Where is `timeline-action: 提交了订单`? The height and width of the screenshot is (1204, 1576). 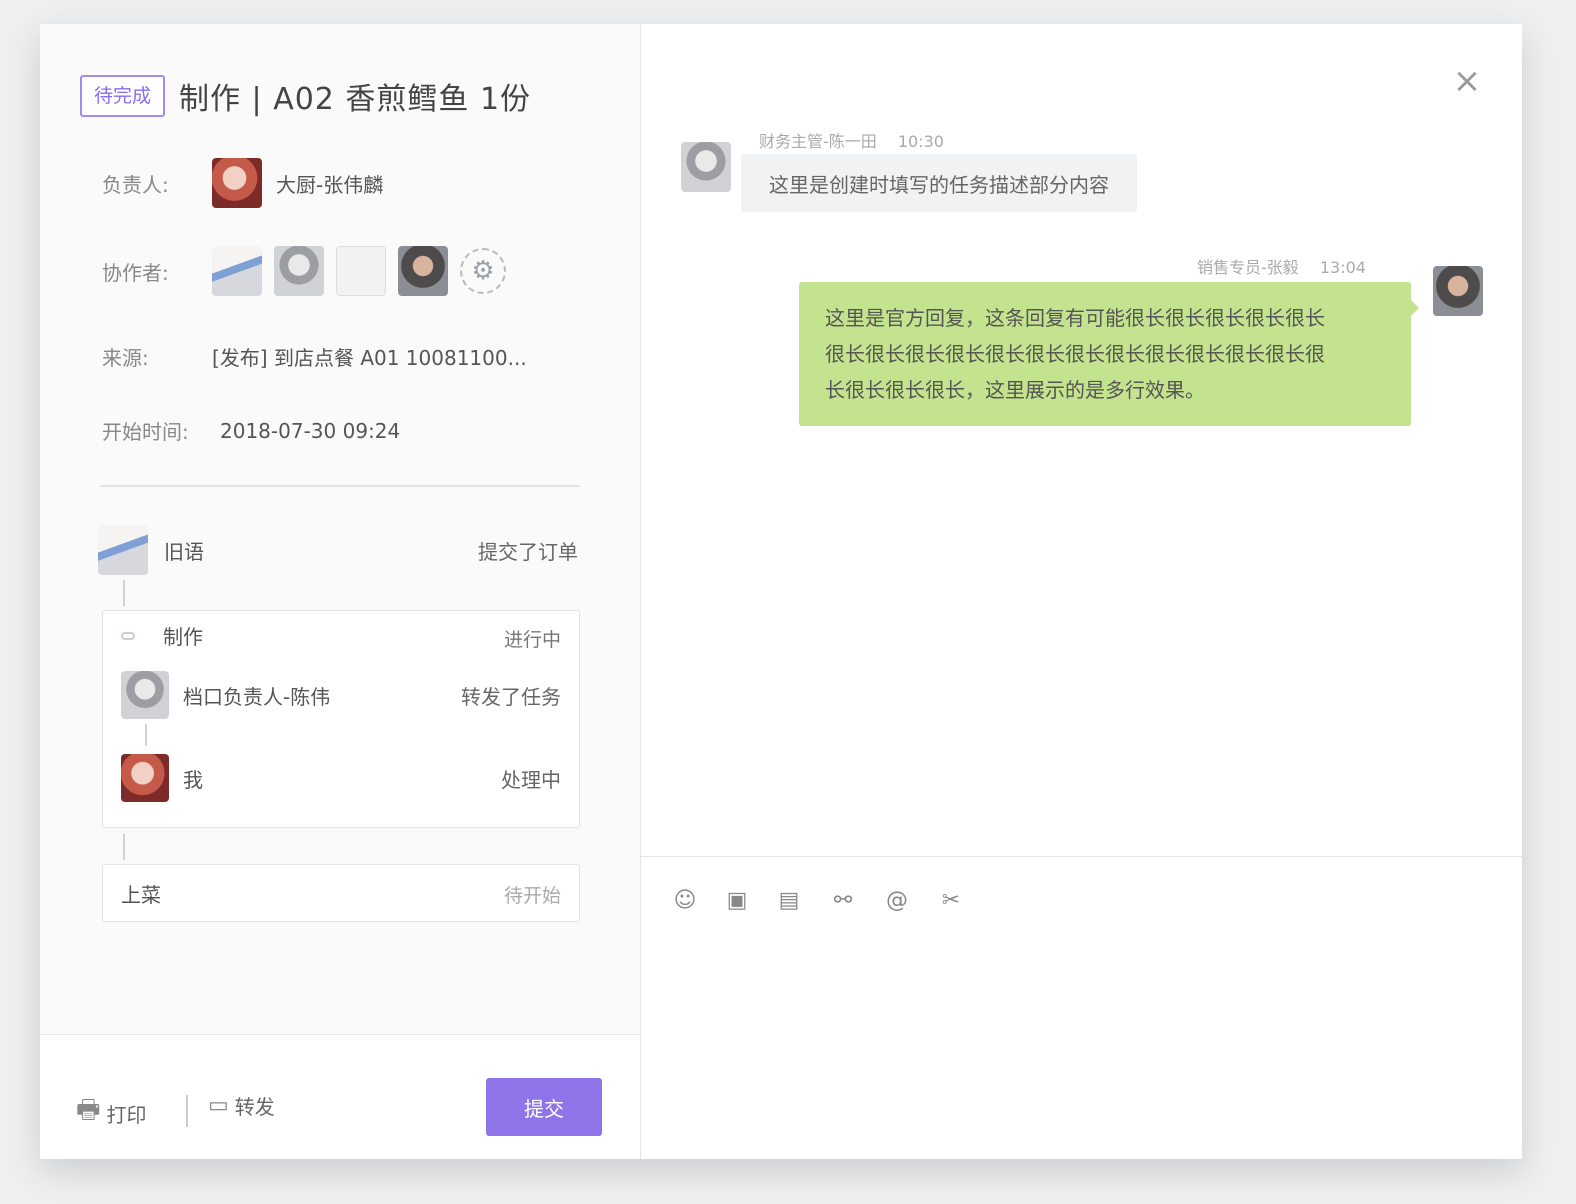
timeline-action: 提交了订单 is located at coordinates (528, 551).